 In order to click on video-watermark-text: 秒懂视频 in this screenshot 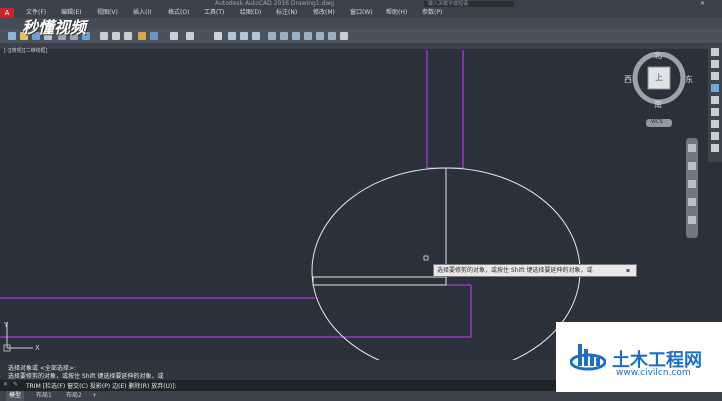, I will do `click(54, 27)`.